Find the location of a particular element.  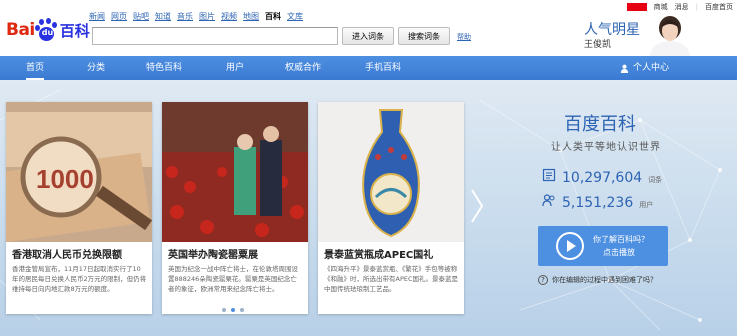

card-title: 英国举办陶瓷罂粟展 is located at coordinates (213, 253).